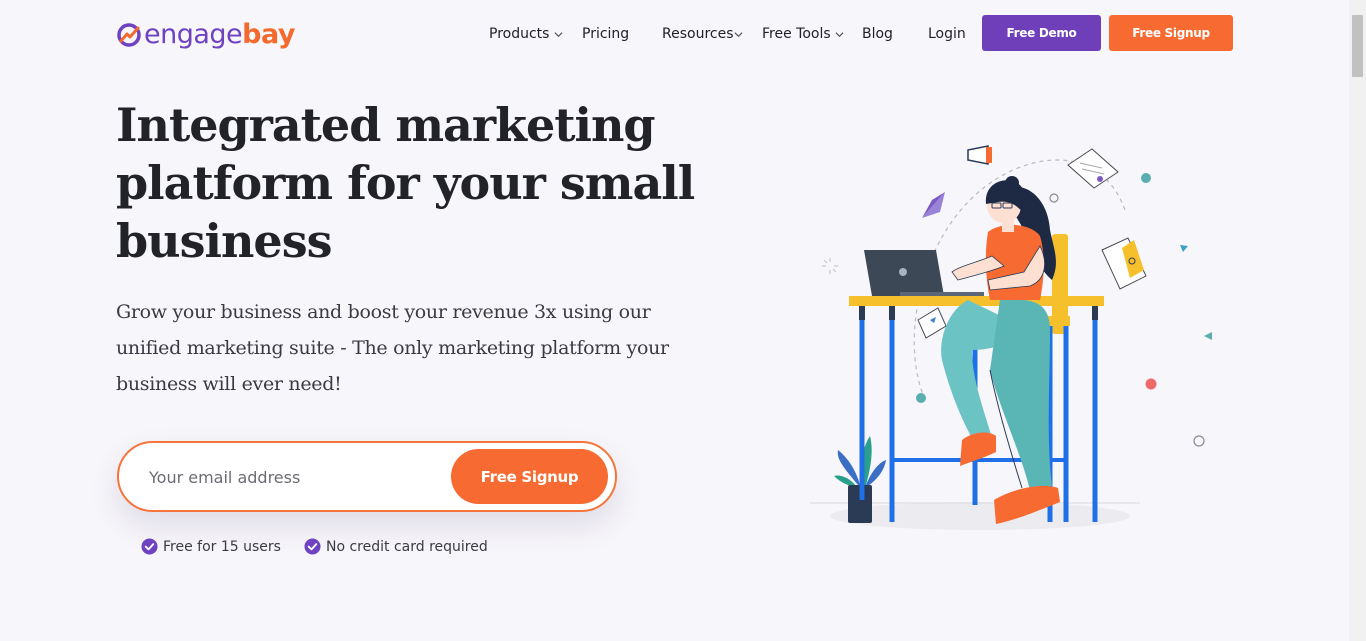 The width and height of the screenshot is (1366, 641). What do you see at coordinates (407, 546) in the screenshot?
I see `perk-label: No credit card required` at bounding box center [407, 546].